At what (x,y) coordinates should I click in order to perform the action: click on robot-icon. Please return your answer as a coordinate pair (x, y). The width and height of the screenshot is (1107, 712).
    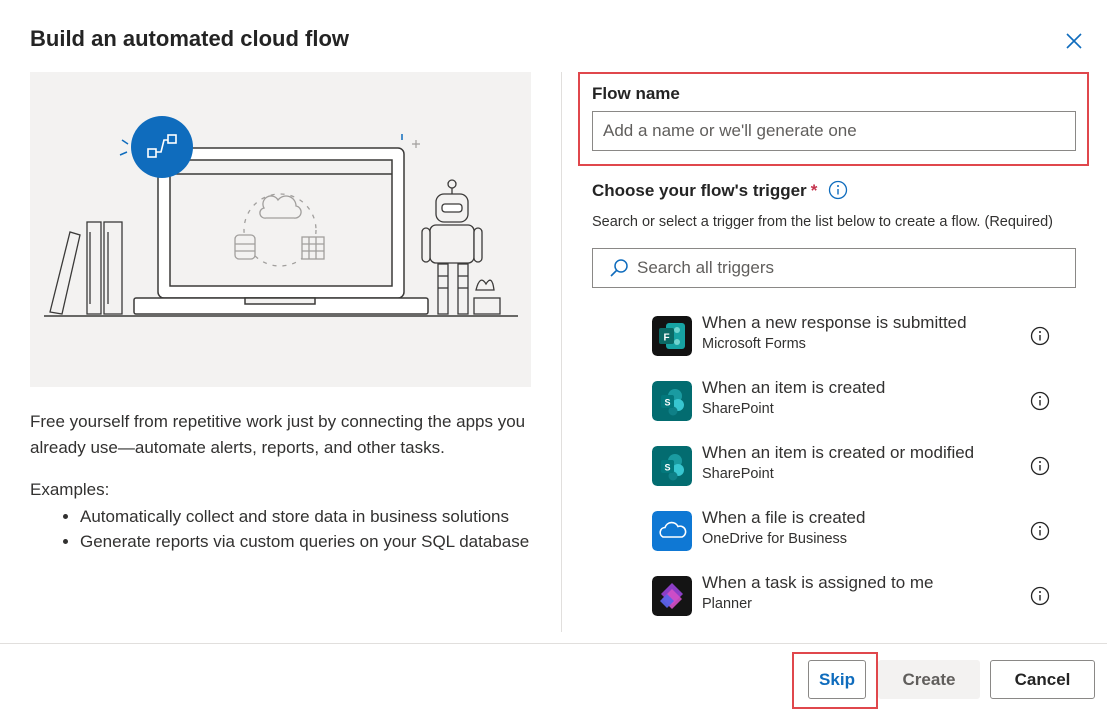
    Looking at the image, I should click on (461, 247).